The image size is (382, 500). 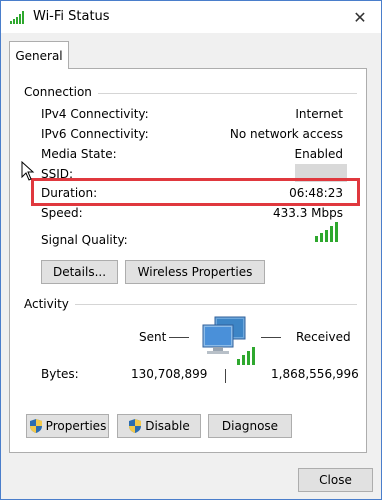 I want to click on sent-label: Sent, so click(x=153, y=337).